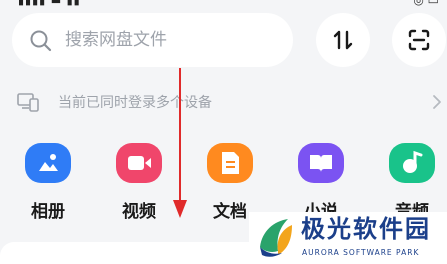  I want to click on sort-updown-icon, so click(343, 40).